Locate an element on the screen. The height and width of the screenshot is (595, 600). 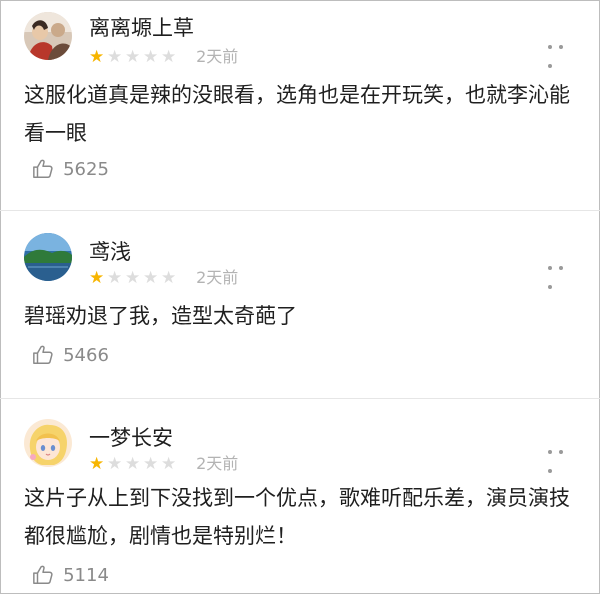
avatar-anime-icon is located at coordinates (48, 443).